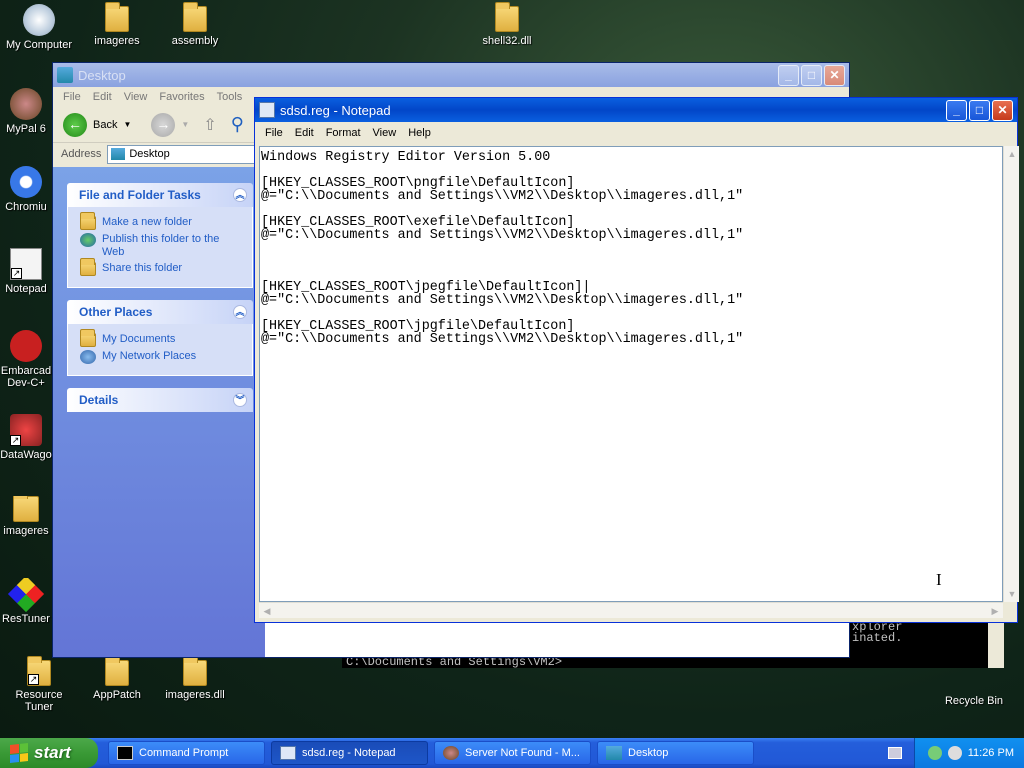 The height and width of the screenshot is (768, 1024). Describe the element at coordinates (39, 695) in the screenshot. I see `desktop-icon-label: Resource` at that location.